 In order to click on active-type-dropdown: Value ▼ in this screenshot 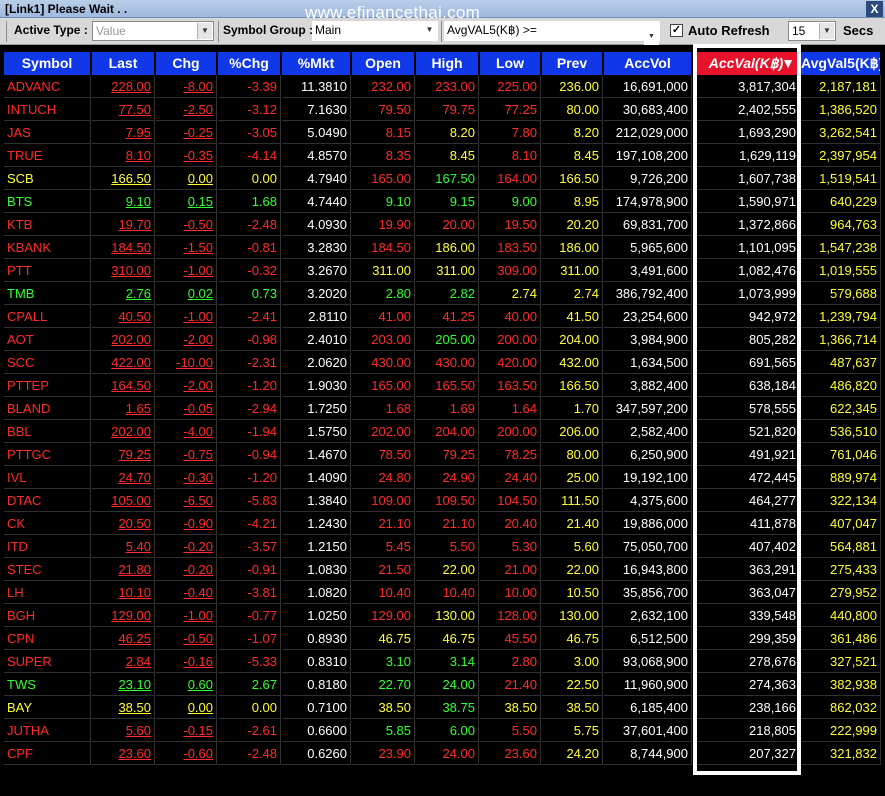, I will do `click(153, 31)`.